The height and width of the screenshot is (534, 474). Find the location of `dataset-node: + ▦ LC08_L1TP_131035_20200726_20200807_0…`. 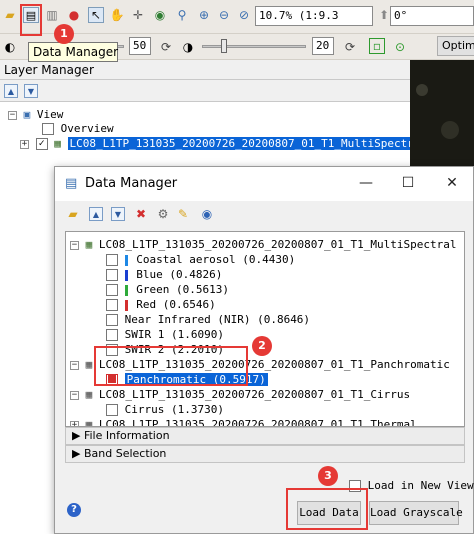

dataset-node: + ▦ LC08_L1TP_131035_20200726_20200807_0… is located at coordinates (243, 422).